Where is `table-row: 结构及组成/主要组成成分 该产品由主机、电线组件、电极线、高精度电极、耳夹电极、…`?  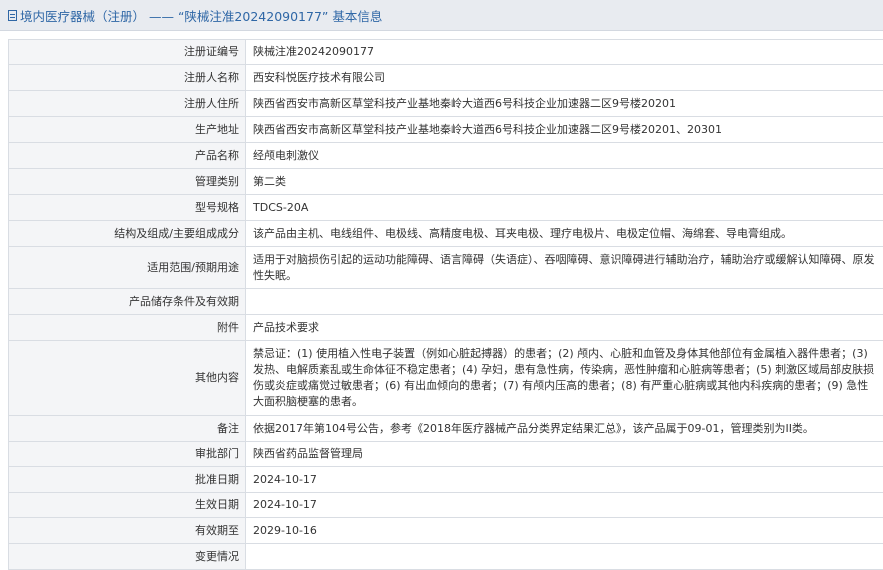
table-row: 结构及组成/主要组成成分 该产品由主机、电线组件、电极线、高精度电极、耳夹电极、… is located at coordinates (445, 233).